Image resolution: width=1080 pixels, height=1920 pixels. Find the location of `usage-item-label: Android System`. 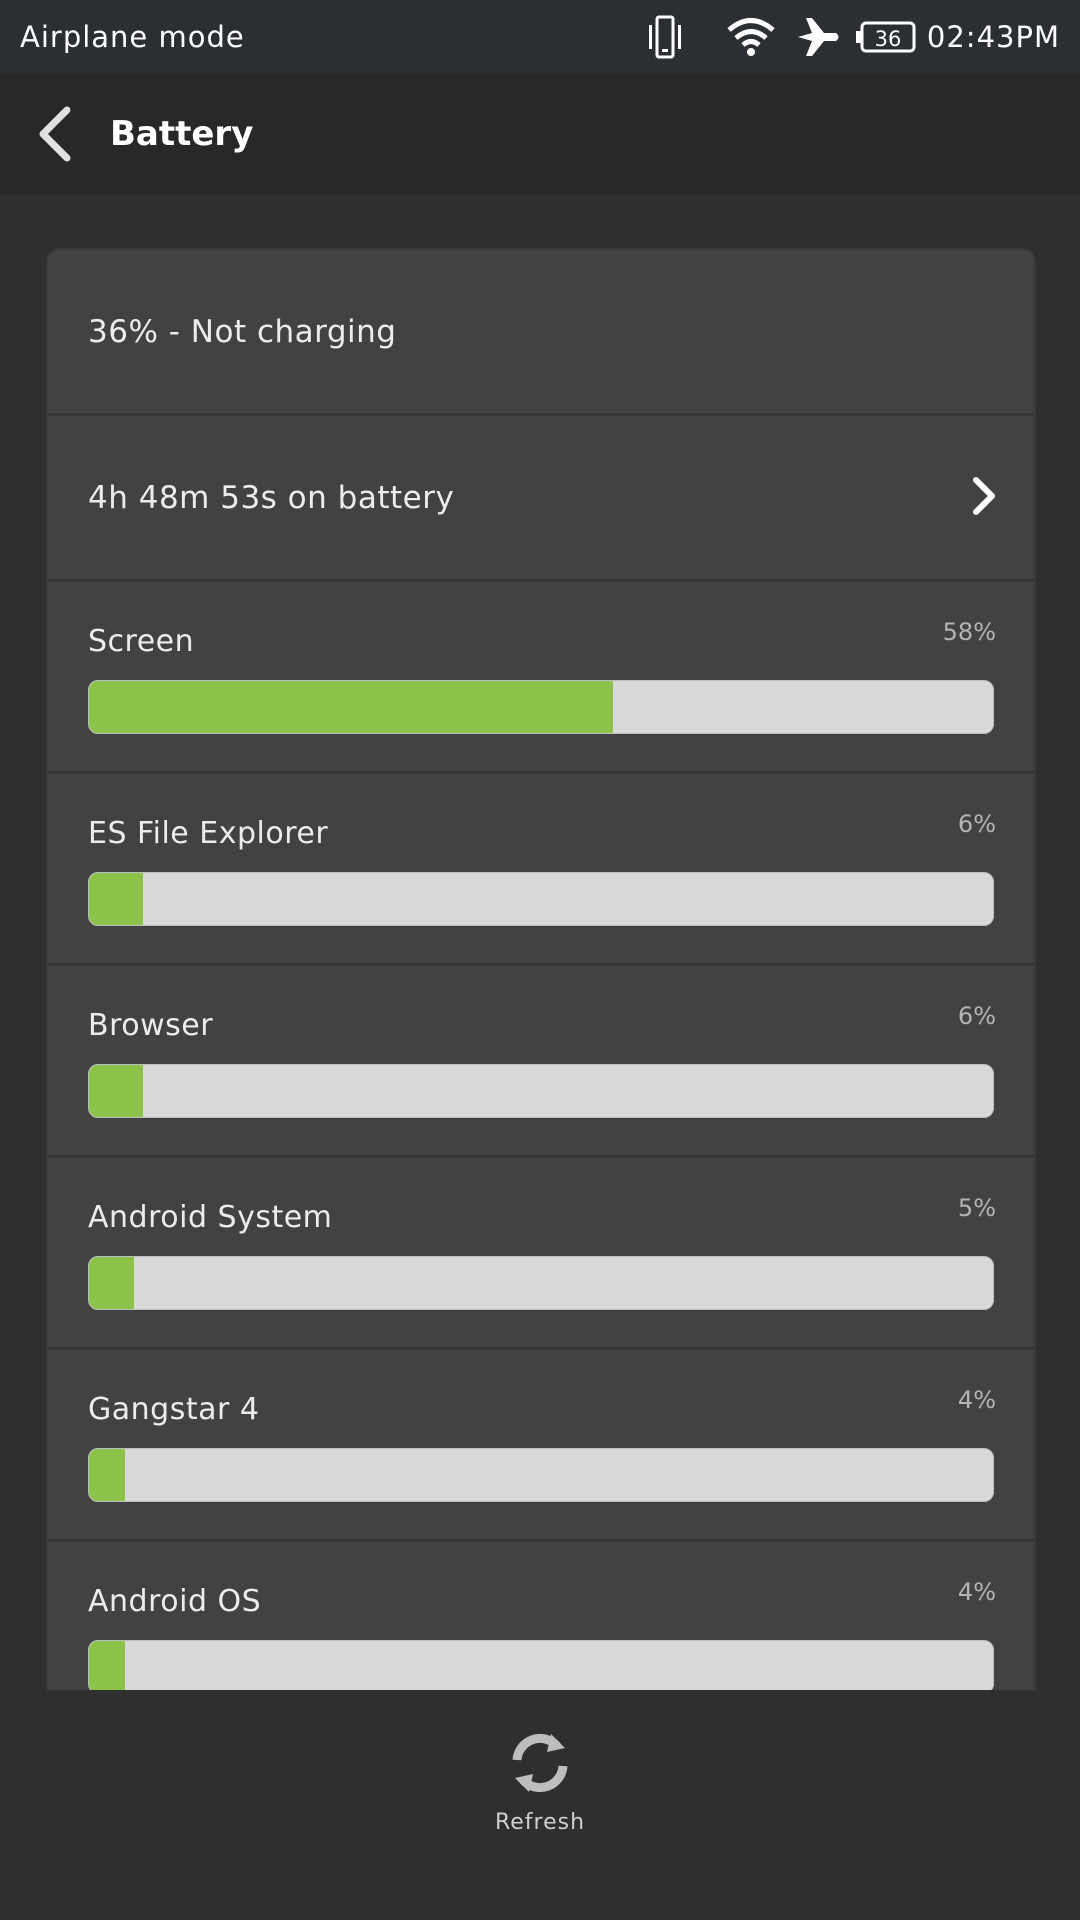

usage-item-label: Android System is located at coordinates (210, 1217).